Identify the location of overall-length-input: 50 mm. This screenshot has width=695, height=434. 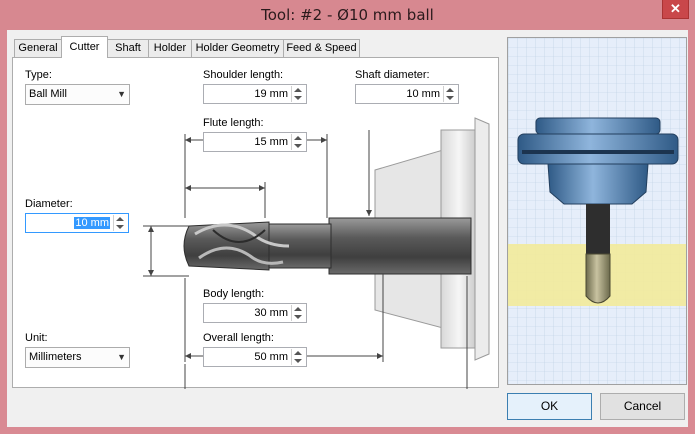
(255, 357).